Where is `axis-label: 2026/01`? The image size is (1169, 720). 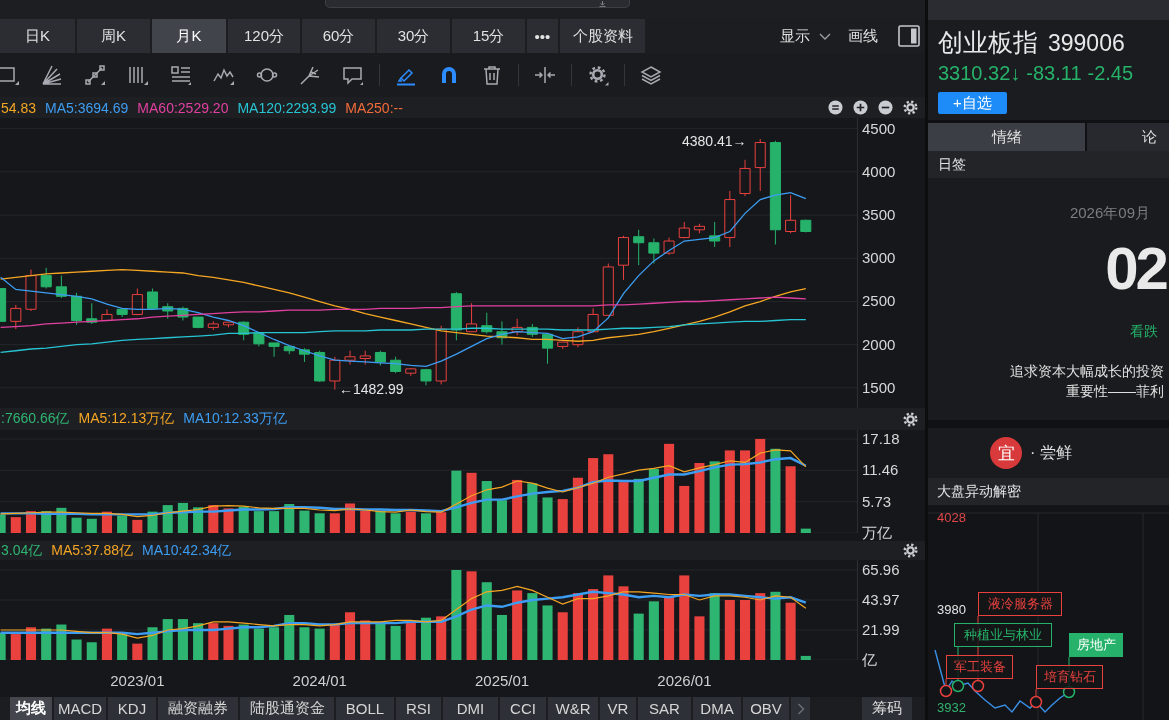
axis-label: 2026/01 is located at coordinates (684, 681).